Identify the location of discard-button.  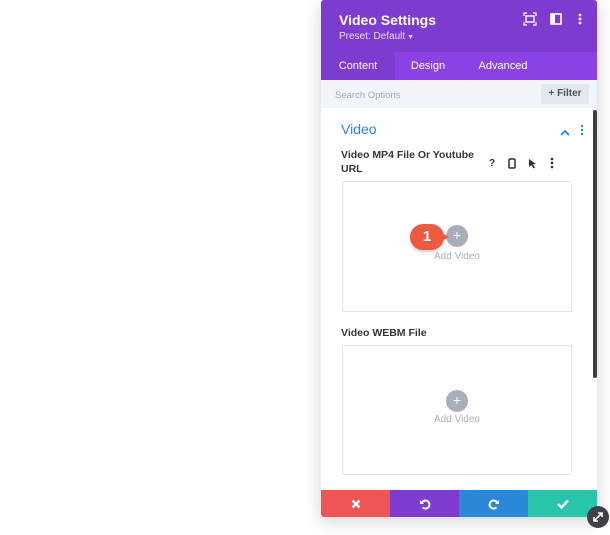
(355, 503).